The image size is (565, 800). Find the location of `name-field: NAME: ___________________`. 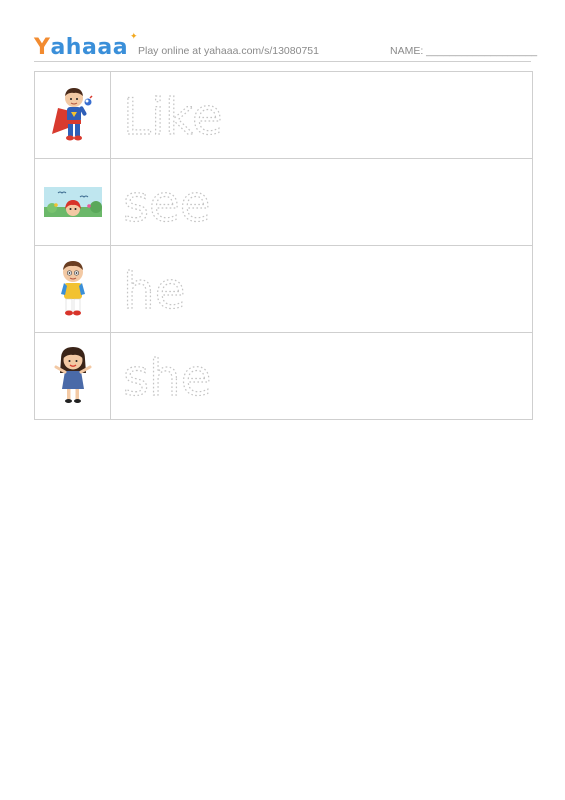

name-field: NAME: ___________________ is located at coordinates (463, 51).